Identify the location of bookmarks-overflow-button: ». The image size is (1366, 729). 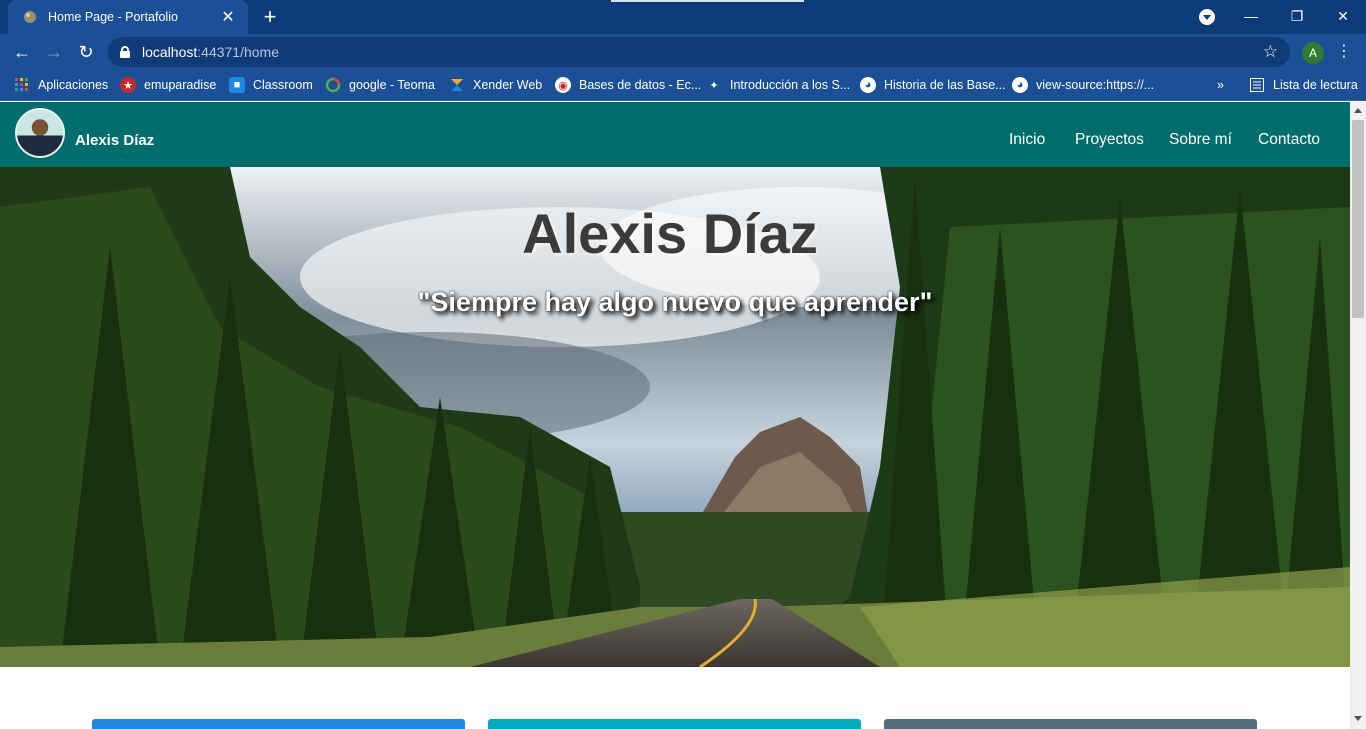
(1220, 85).